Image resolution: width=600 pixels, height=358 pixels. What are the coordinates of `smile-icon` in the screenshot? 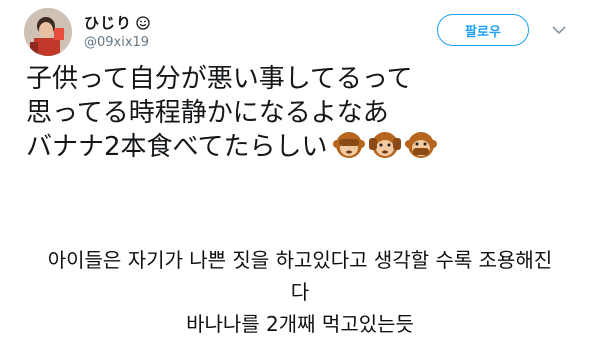 It's located at (143, 23).